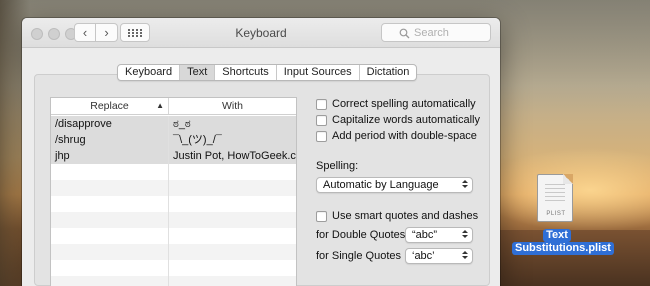 The height and width of the screenshot is (286, 650). I want to click on single-quotes-select: ‘abc’, so click(439, 256).